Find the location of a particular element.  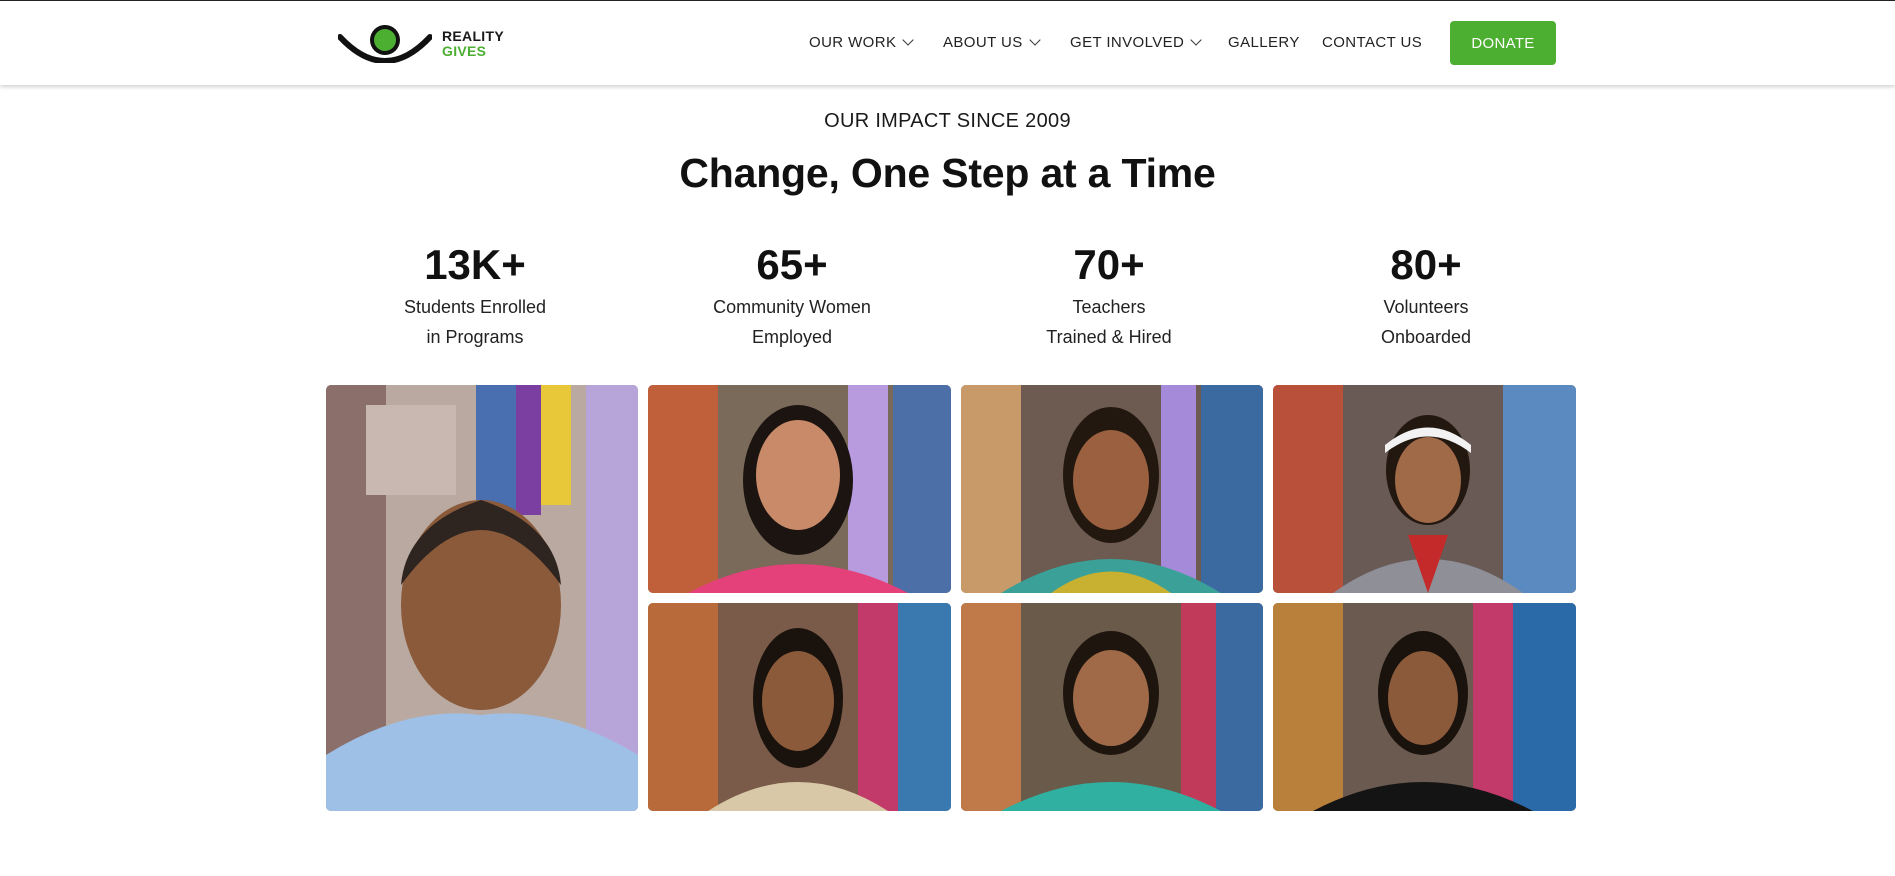

nav-gallery-label: GALLERY is located at coordinates (1264, 42).